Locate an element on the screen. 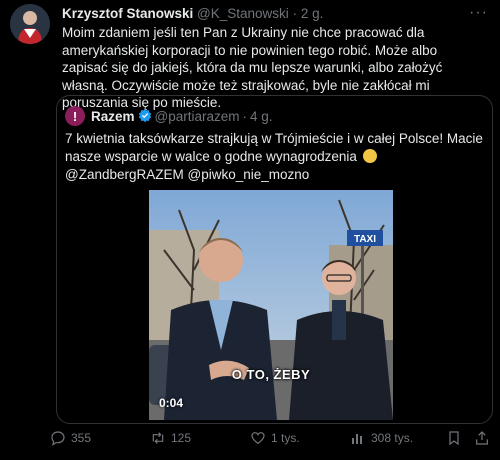  retweet-icon is located at coordinates (158, 438).